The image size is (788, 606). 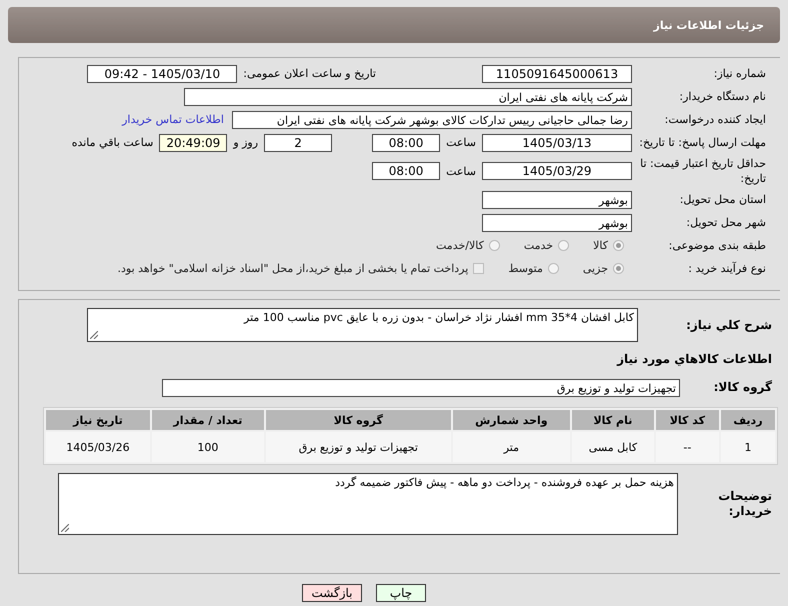 I want to click on need-number-field: 1105091645000613, so click(x=557, y=73).